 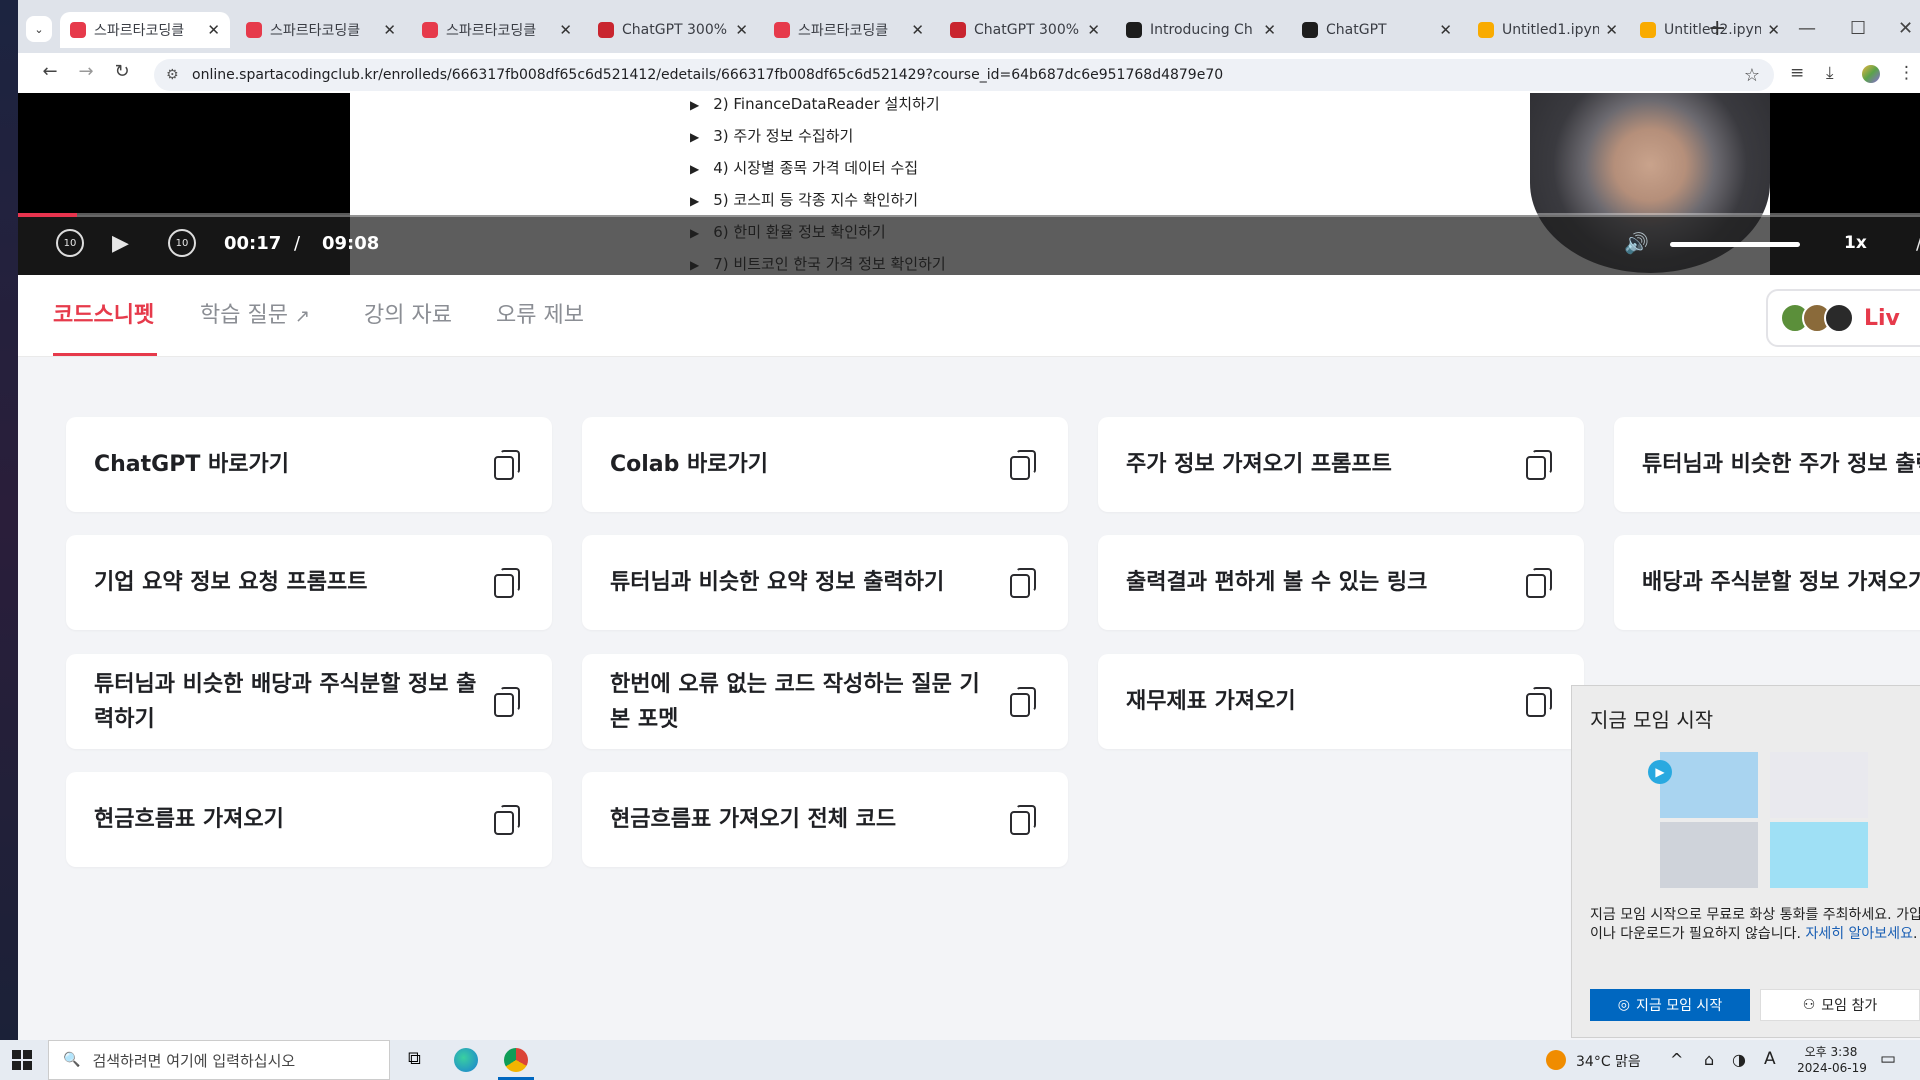 What do you see at coordinates (1905, 28) in the screenshot?
I see `close-window-button: ✕` at bounding box center [1905, 28].